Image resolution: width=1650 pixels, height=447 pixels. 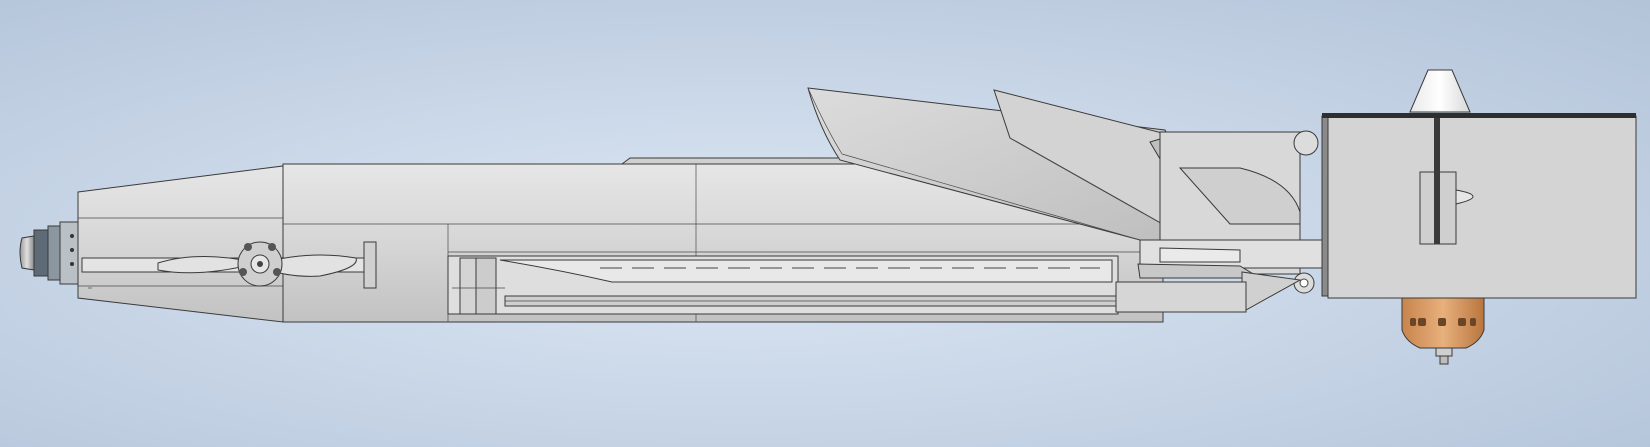 I want to click on top-cone, so click(x=1440, y=91).